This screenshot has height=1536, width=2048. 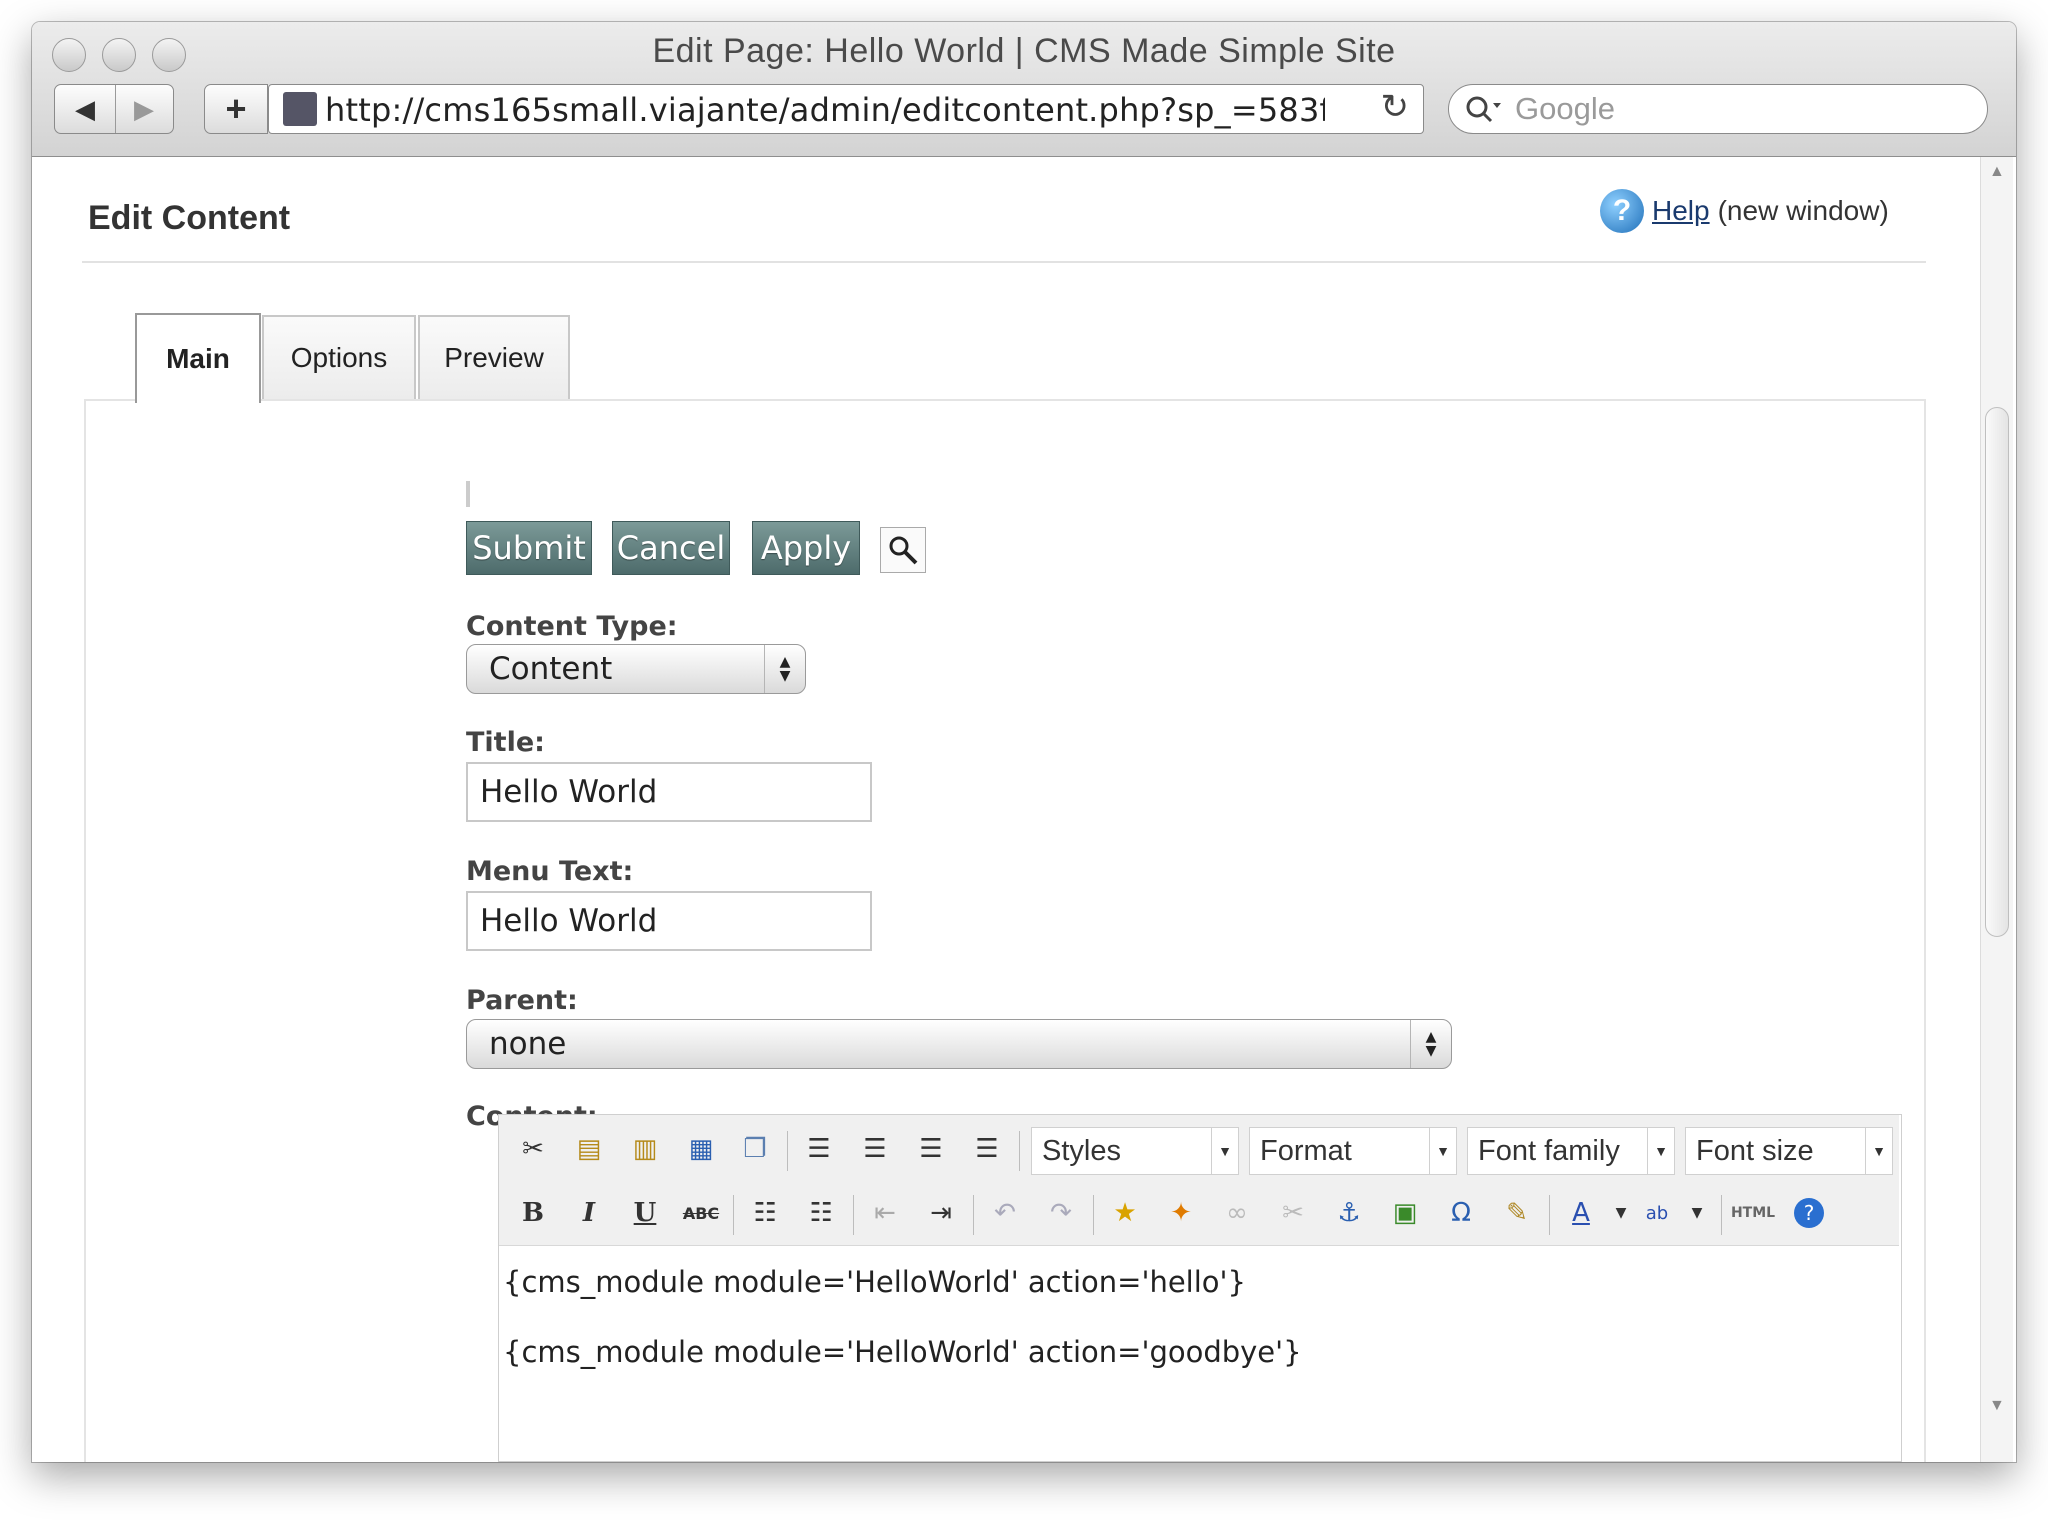 I want to click on submit-button: Submit, so click(x=529, y=548).